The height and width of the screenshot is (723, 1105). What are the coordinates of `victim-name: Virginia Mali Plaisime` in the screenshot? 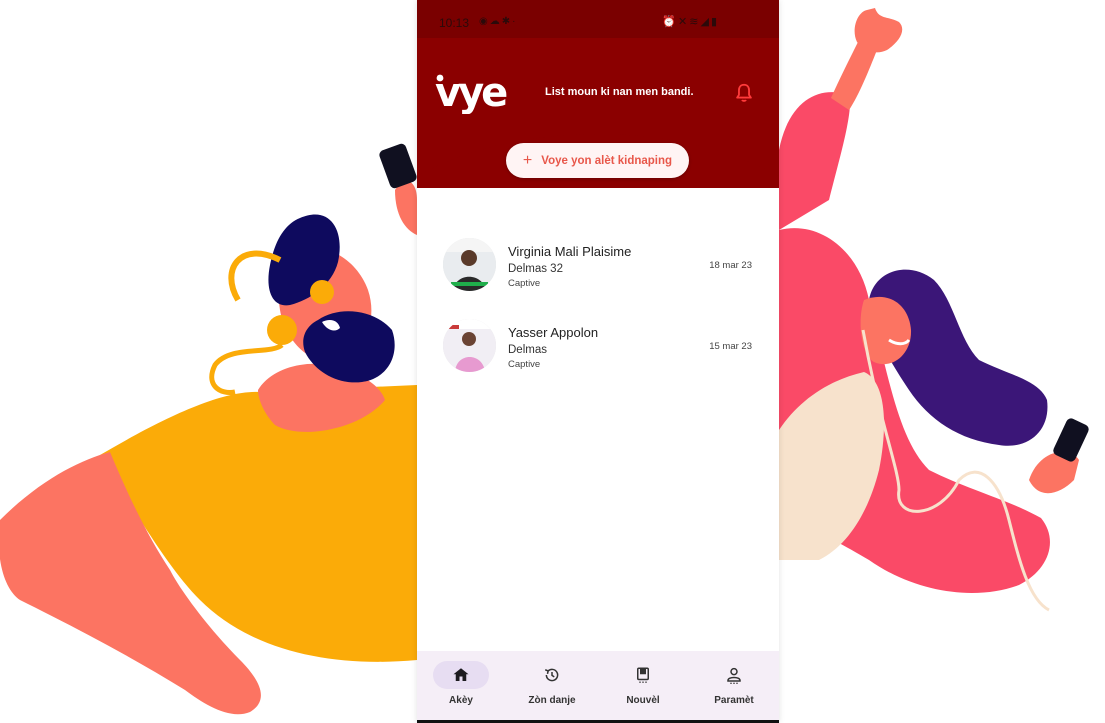 It's located at (570, 251).